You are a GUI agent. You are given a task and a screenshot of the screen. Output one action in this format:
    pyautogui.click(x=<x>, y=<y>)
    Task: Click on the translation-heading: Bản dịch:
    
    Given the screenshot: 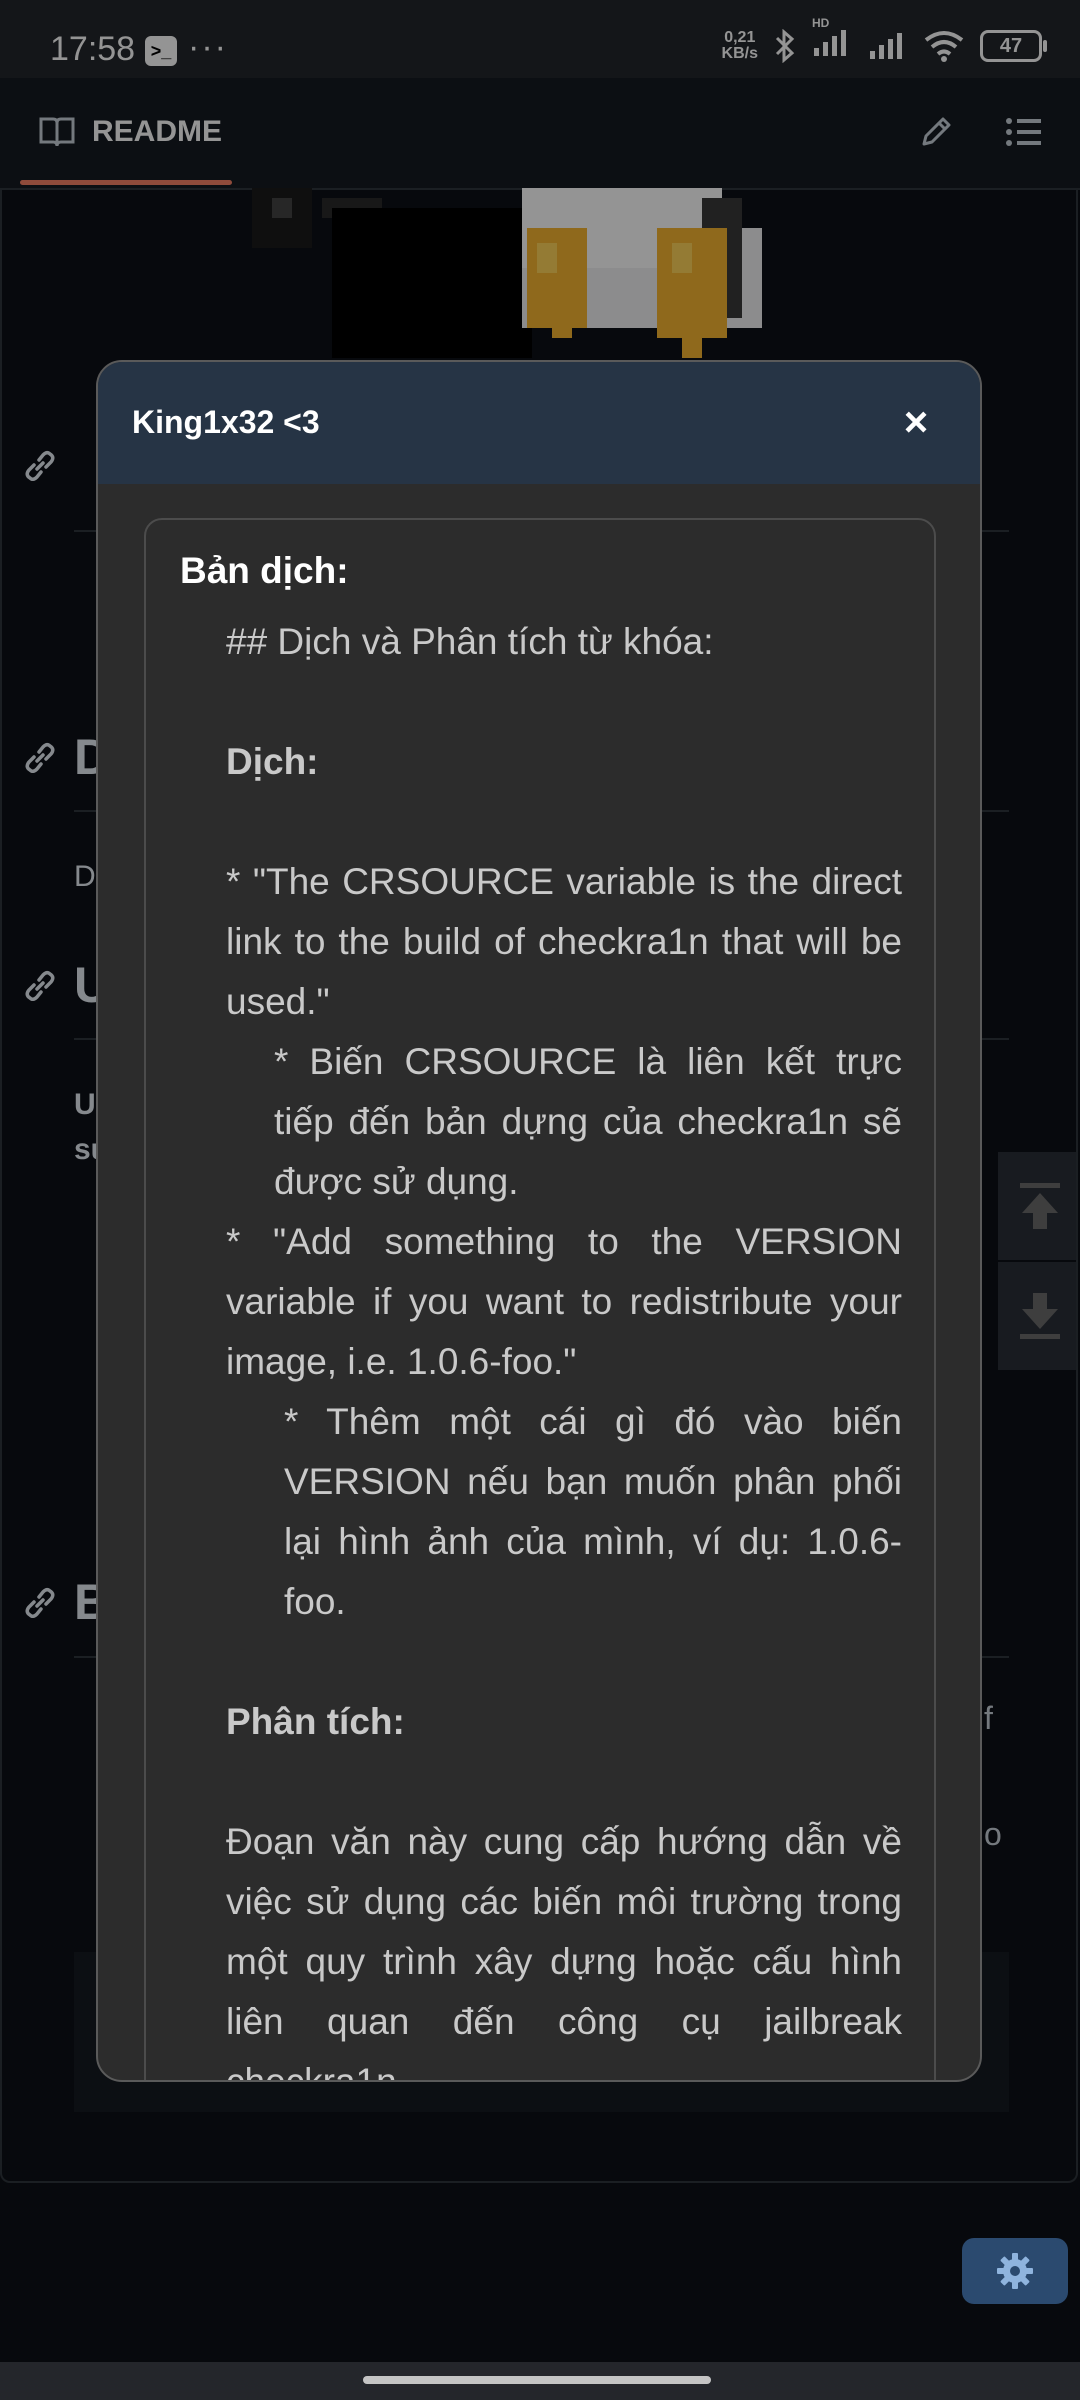 What is the action you would take?
    pyautogui.click(x=264, y=570)
    